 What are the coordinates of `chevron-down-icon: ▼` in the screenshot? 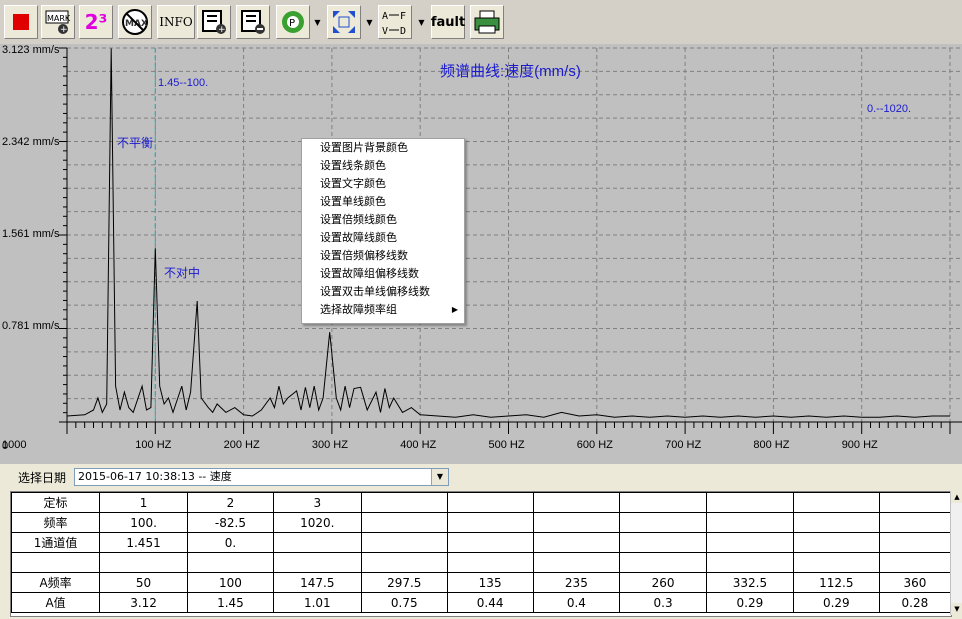 It's located at (439, 477).